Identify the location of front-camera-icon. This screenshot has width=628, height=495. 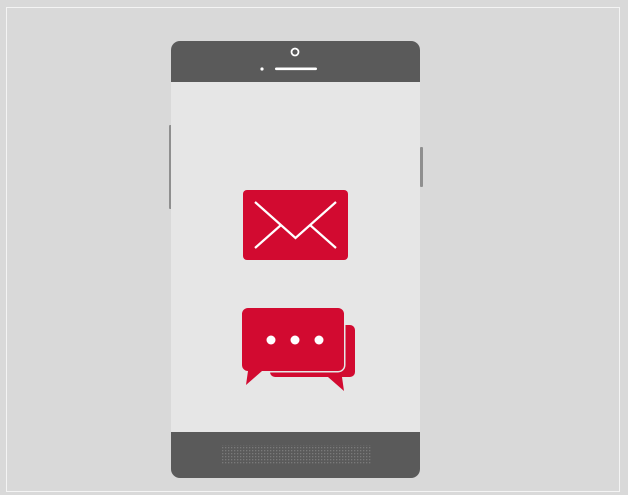
(295, 52).